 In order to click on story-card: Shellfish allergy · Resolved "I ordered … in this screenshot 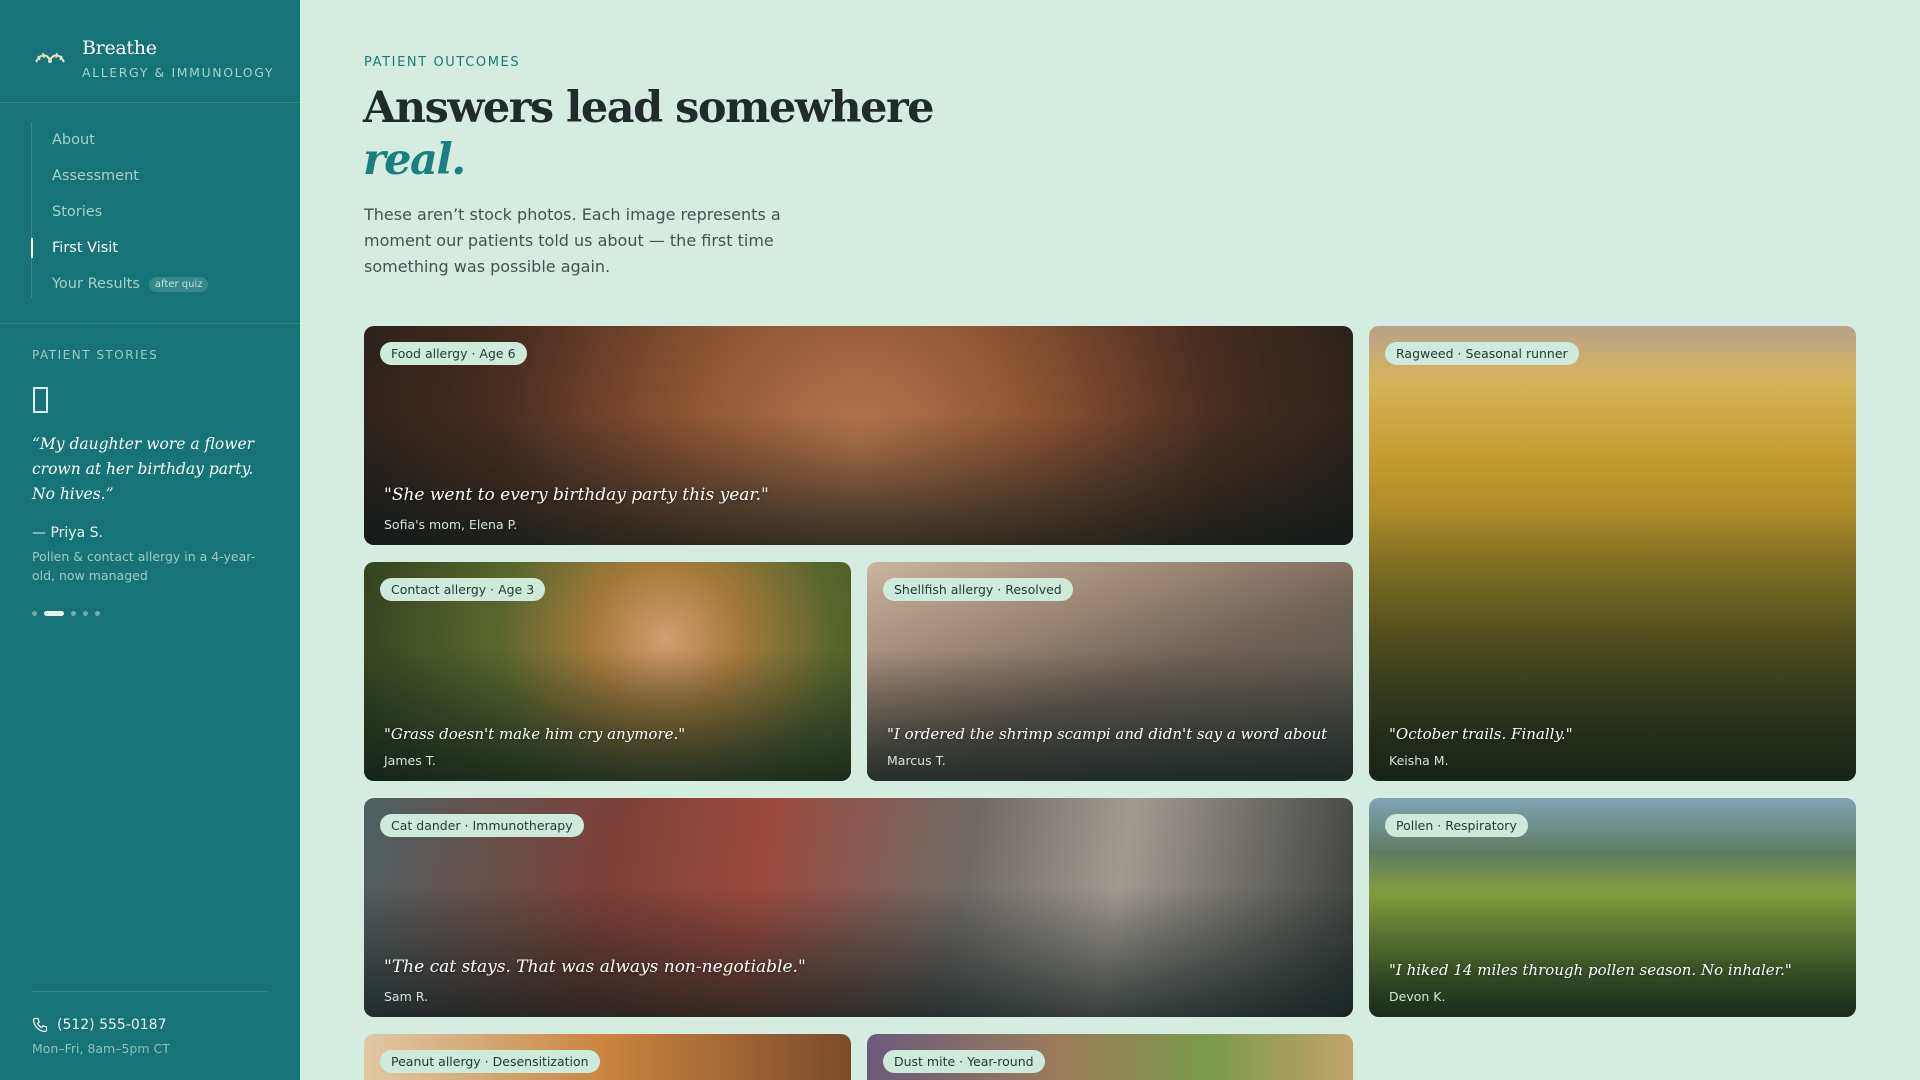, I will do `click(1110, 671)`.